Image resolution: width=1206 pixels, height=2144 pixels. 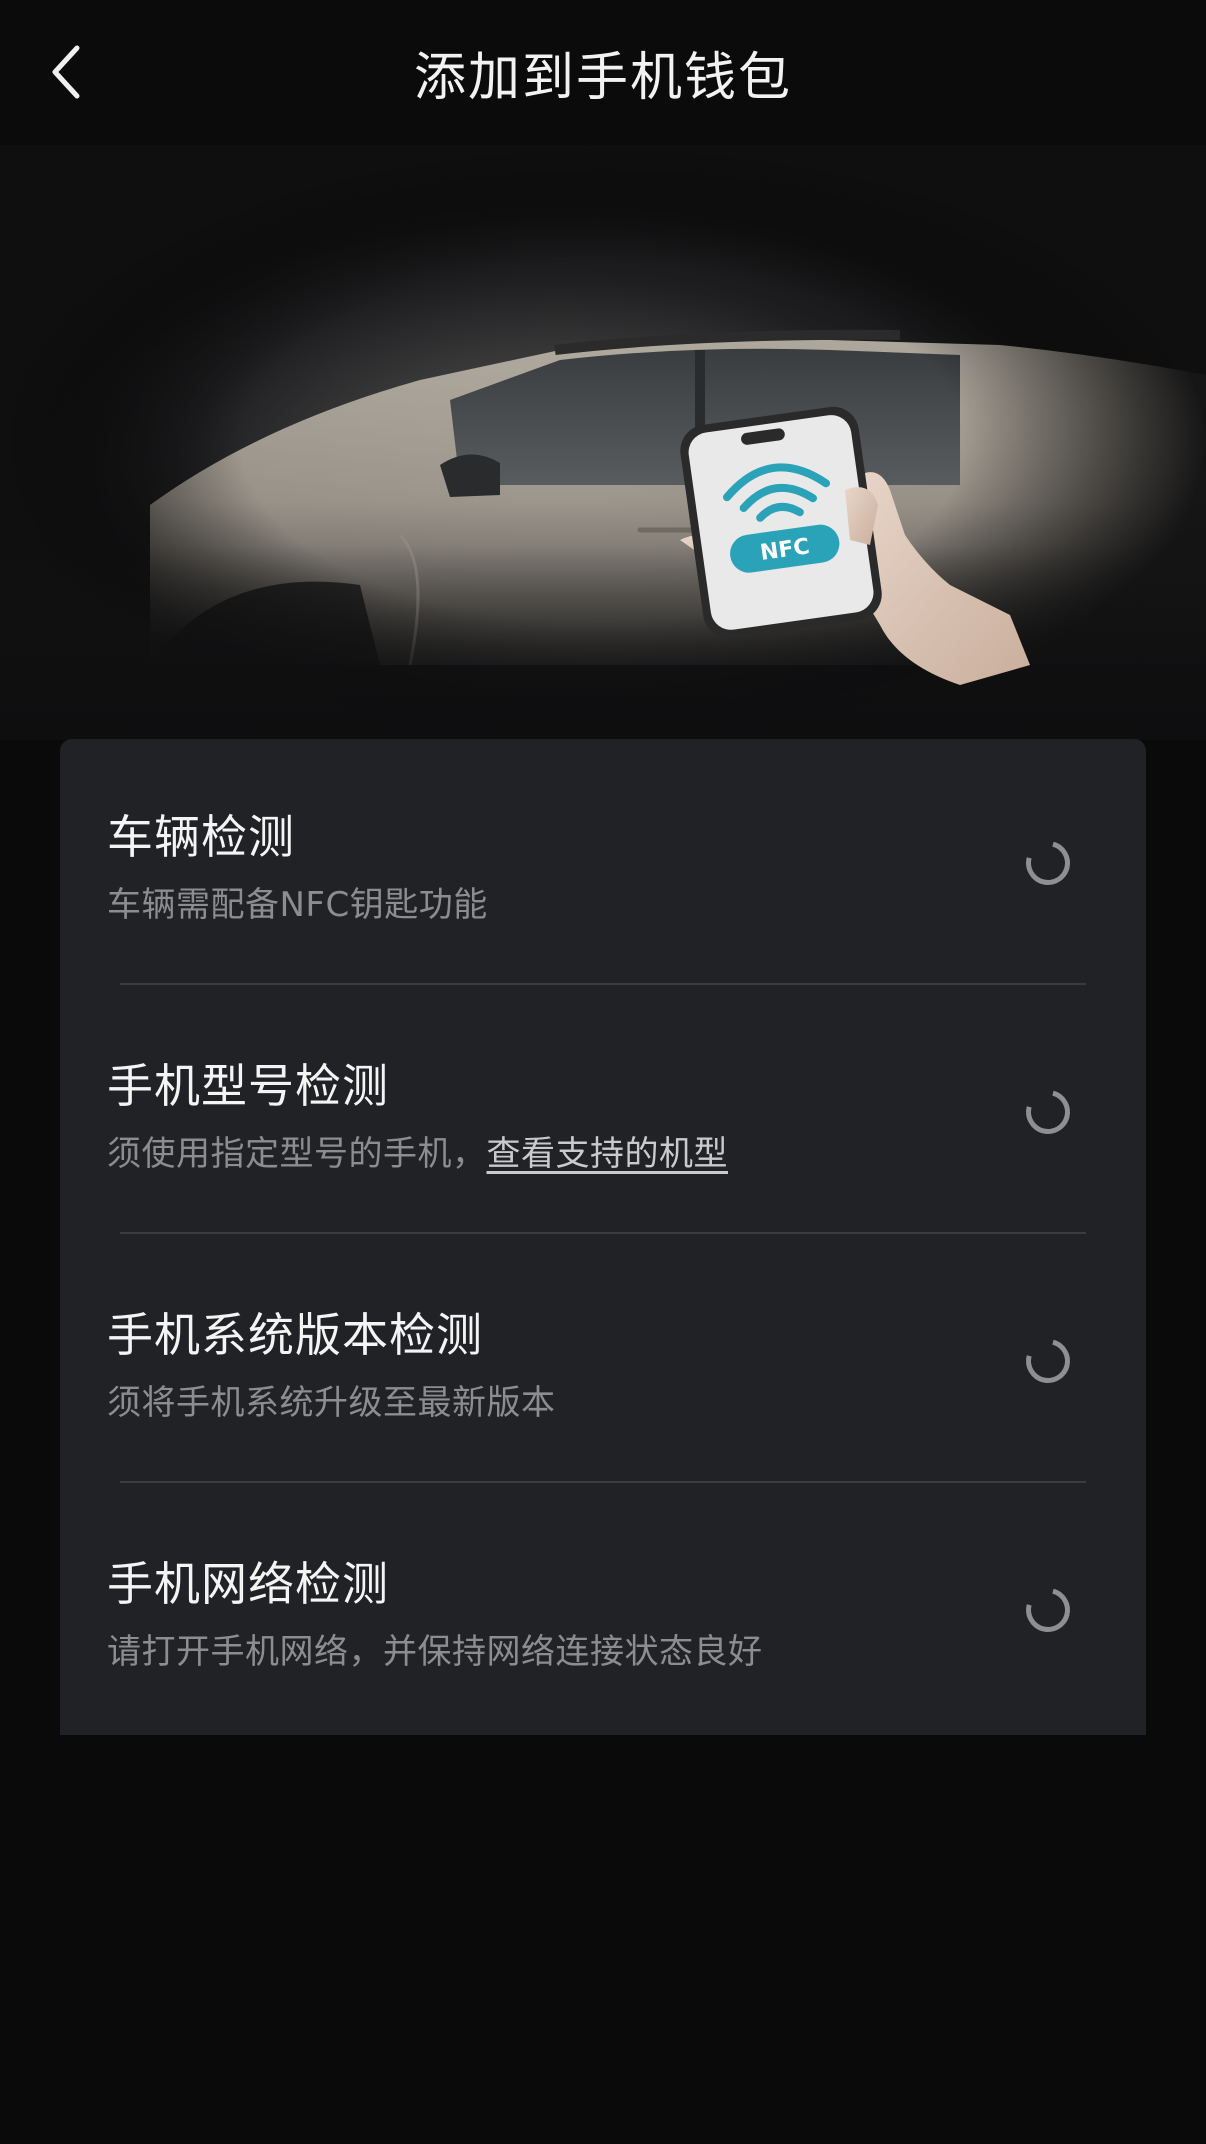 What do you see at coordinates (435, 1652) in the screenshot?
I see `check-desc: 请打开手机网络，并保持网络连接状态良好` at bounding box center [435, 1652].